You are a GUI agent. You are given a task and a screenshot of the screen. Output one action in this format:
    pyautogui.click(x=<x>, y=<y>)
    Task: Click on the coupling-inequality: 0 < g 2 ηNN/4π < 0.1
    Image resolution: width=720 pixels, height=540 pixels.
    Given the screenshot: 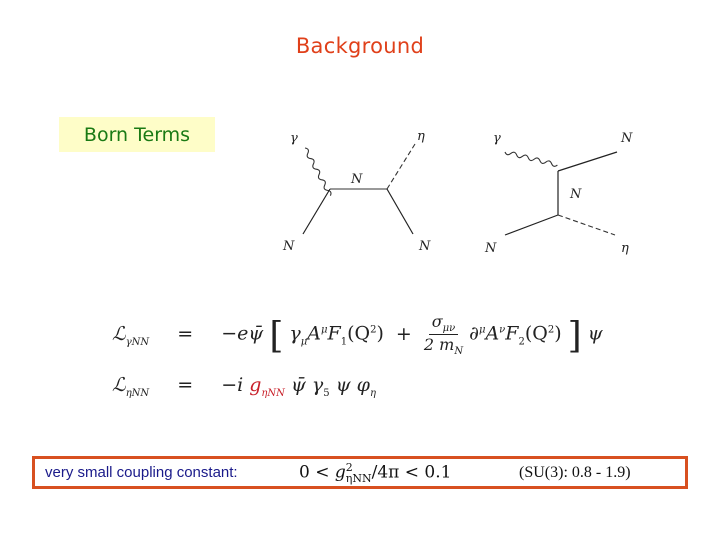 What is the action you would take?
    pyautogui.click(x=375, y=473)
    